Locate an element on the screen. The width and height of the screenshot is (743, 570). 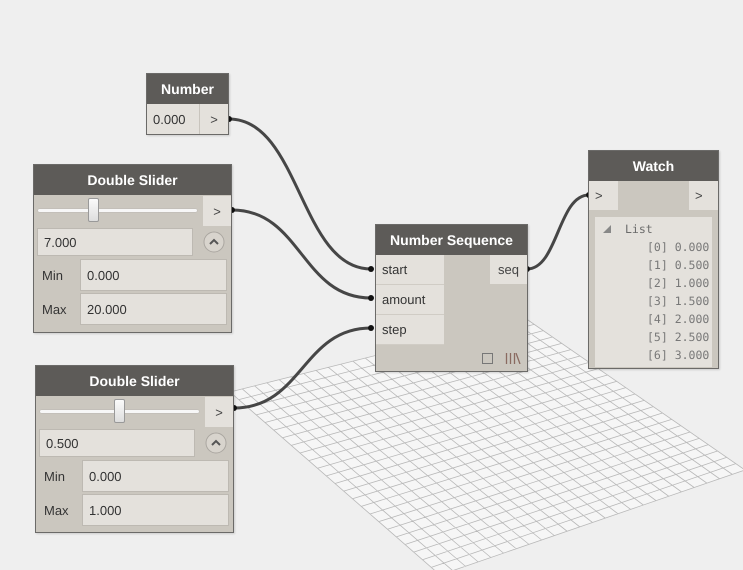
max-field: 20.000 is located at coordinates (153, 309).